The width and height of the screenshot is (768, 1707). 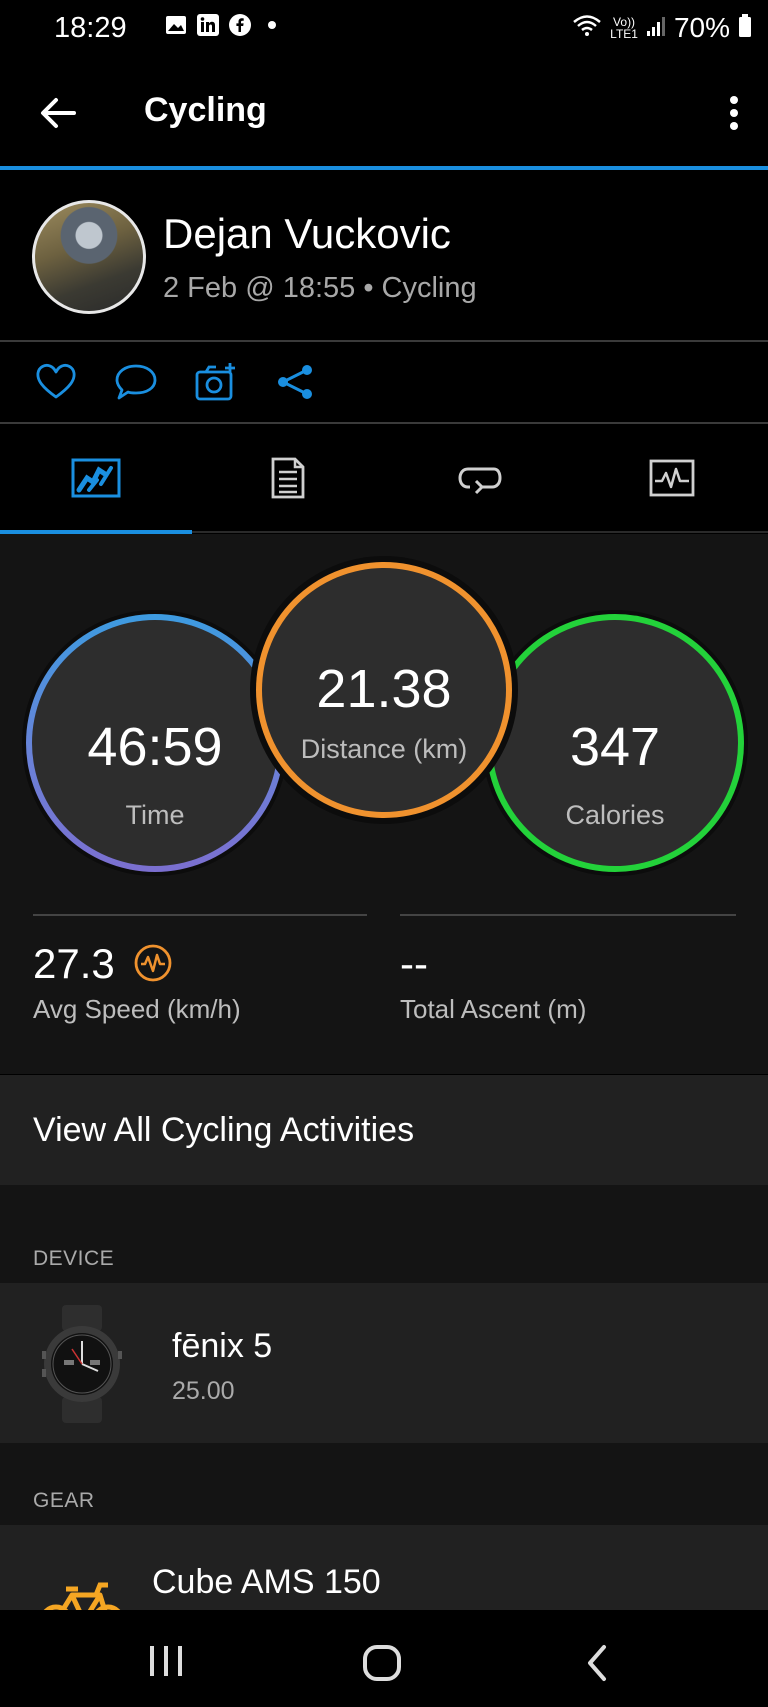 I want to click on add-photo-icon, so click(x=216, y=382).